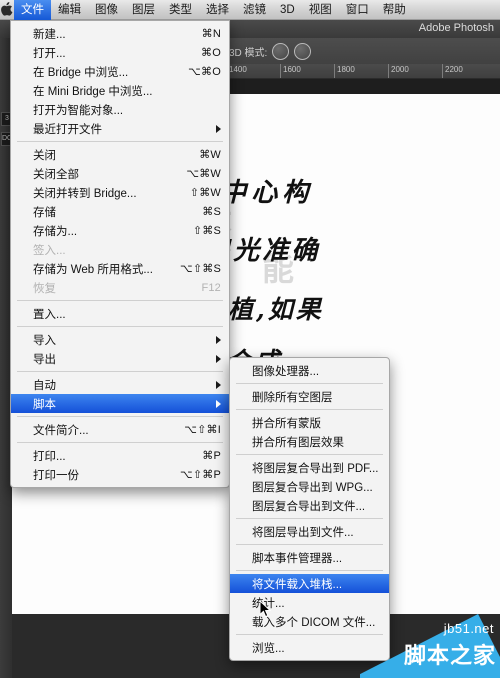 The height and width of the screenshot is (678, 500). Describe the element at coordinates (286, 423) in the screenshot. I see `menu-item-label: 拼合所有蒙版` at that location.